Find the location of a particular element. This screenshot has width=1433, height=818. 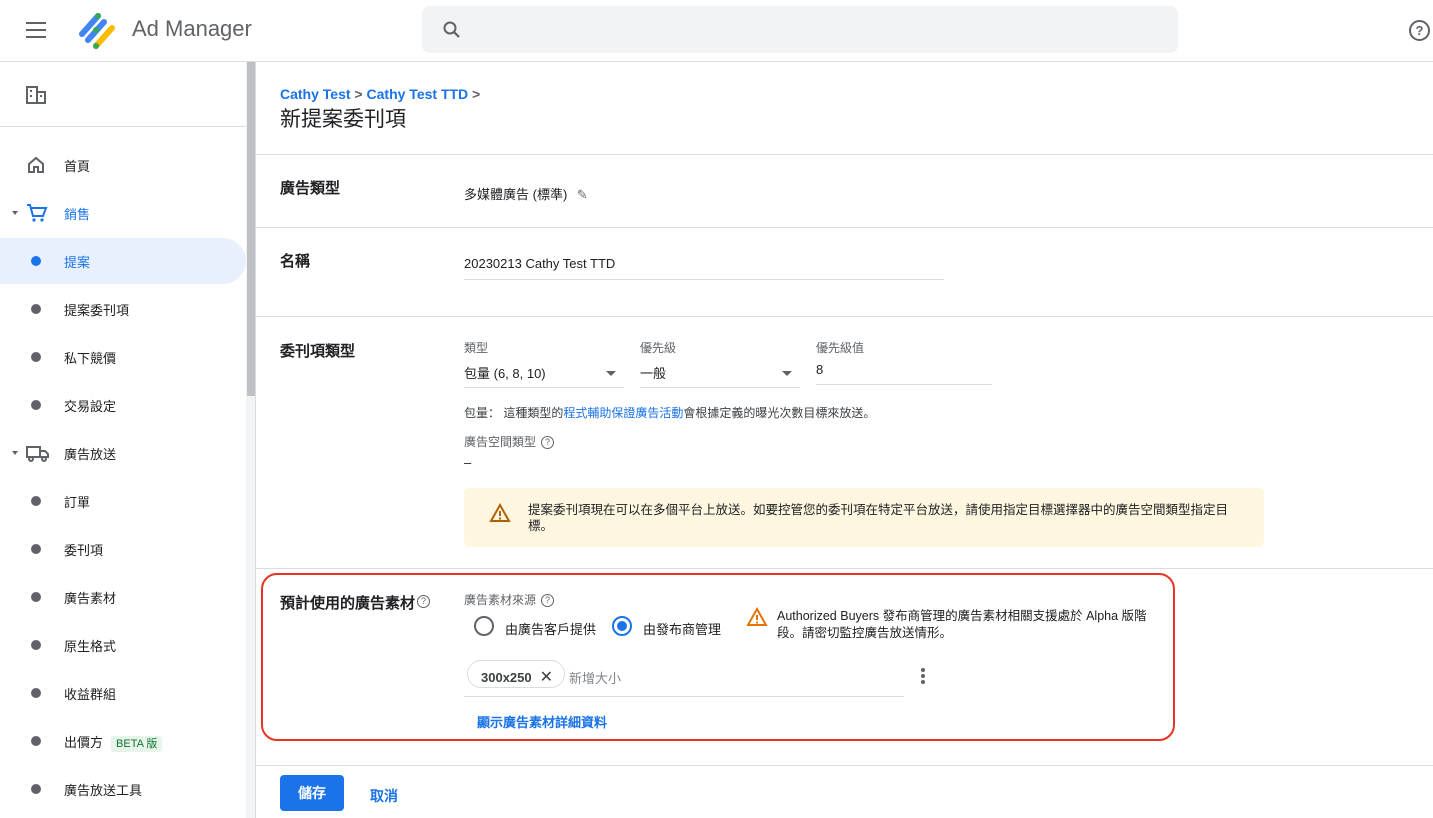

sidebar-item: 原生格式 is located at coordinates (123, 645).